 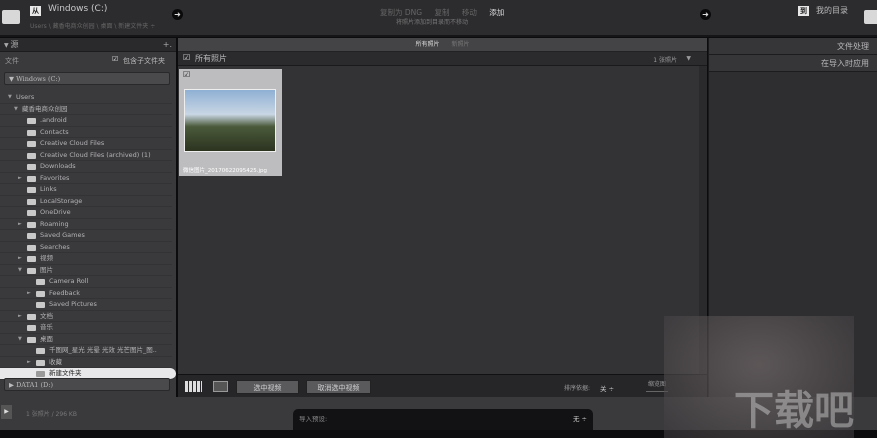 What do you see at coordinates (186, 57) in the screenshot?
I see `select-all-checkbox: ☑` at bounding box center [186, 57].